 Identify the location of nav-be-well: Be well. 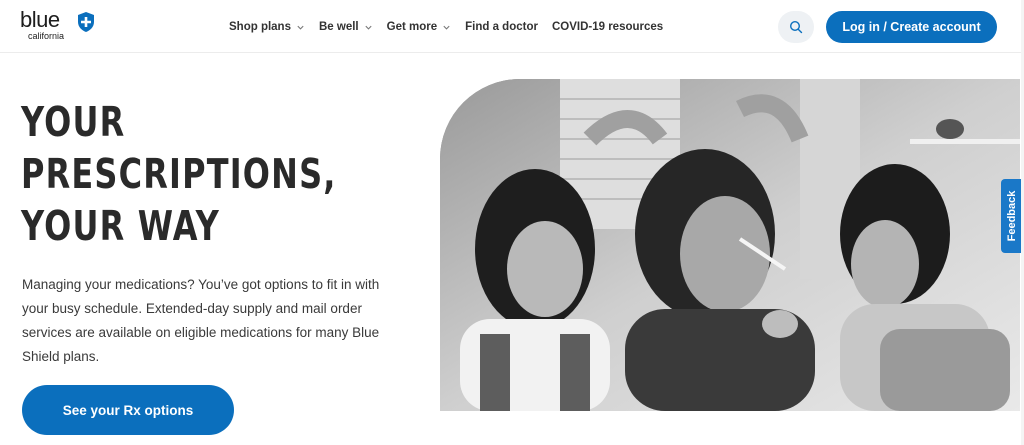
(346, 27).